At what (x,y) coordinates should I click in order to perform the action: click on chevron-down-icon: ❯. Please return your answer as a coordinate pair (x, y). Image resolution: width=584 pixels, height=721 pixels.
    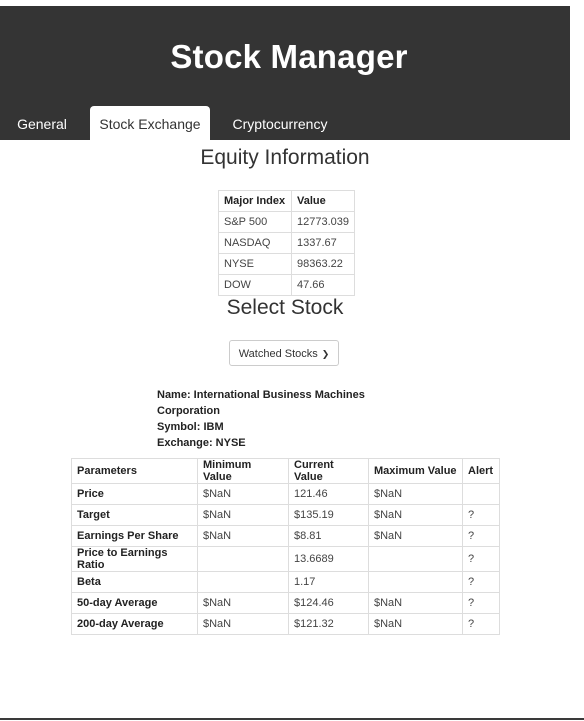
    Looking at the image, I should click on (325, 354).